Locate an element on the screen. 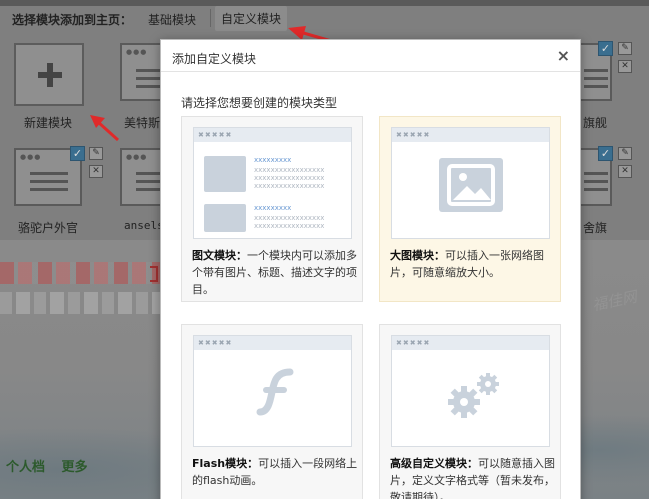  tab-separator is located at coordinates (210, 18).